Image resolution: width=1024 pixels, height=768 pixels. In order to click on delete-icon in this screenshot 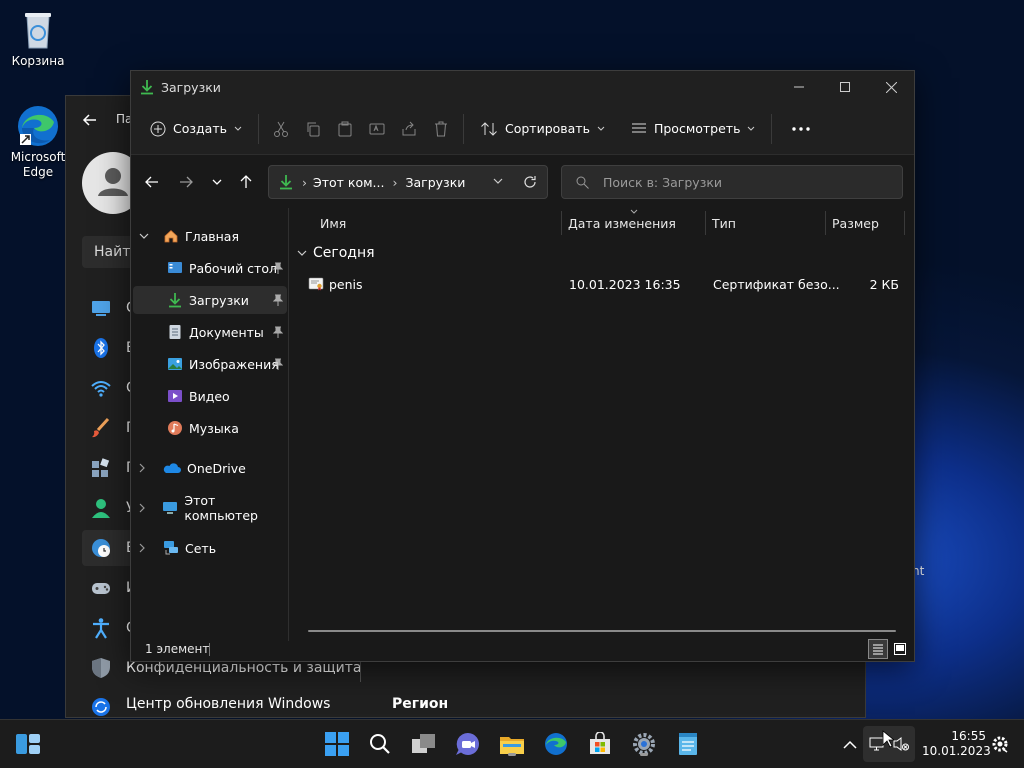, I will do `click(441, 129)`.